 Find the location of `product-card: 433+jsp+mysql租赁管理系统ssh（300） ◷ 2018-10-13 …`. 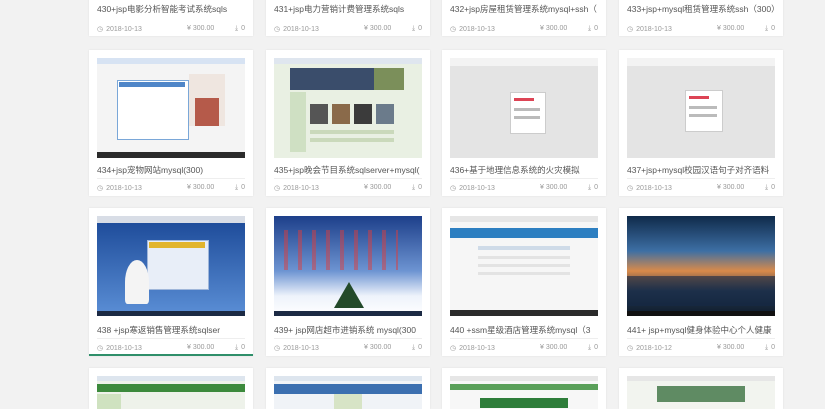

product-card: 433+jsp+mysql租赁管理系统ssh（300） ◷ 2018-10-13 … is located at coordinates (701, 18).